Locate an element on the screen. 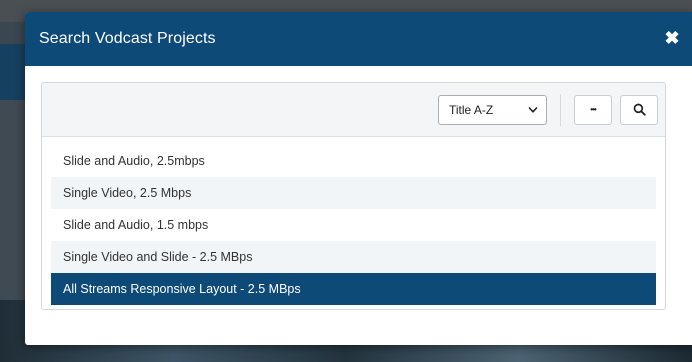 This screenshot has width=692, height=362. modal-header: Search Vodcast Projects ✖ is located at coordinates (358, 39).